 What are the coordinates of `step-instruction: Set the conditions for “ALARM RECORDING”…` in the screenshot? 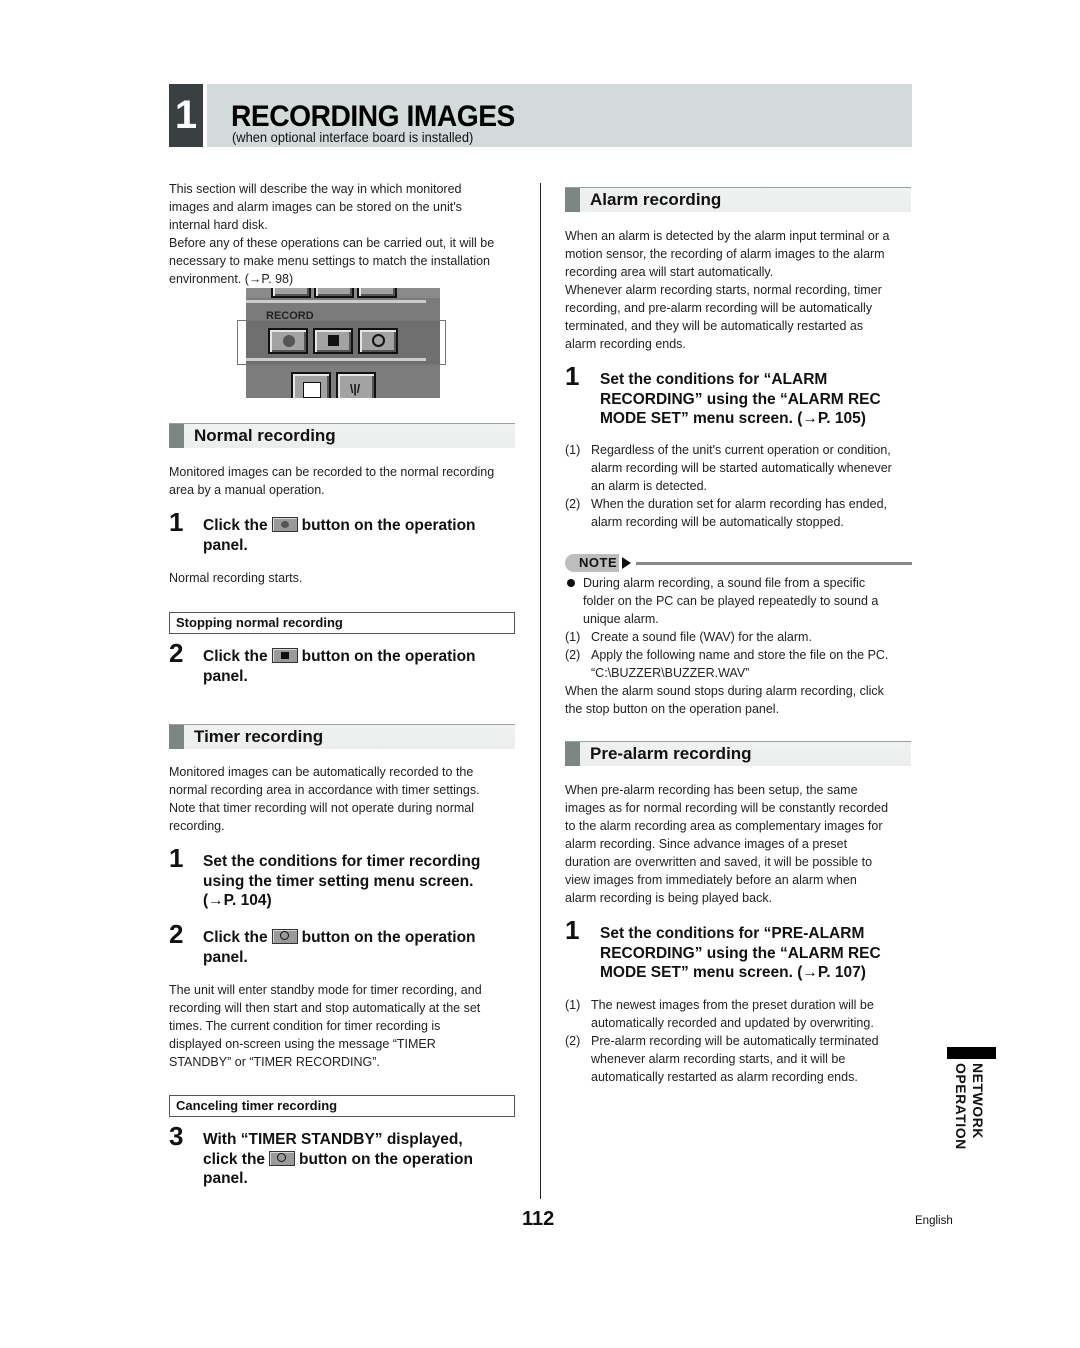 It's located at (740, 399).